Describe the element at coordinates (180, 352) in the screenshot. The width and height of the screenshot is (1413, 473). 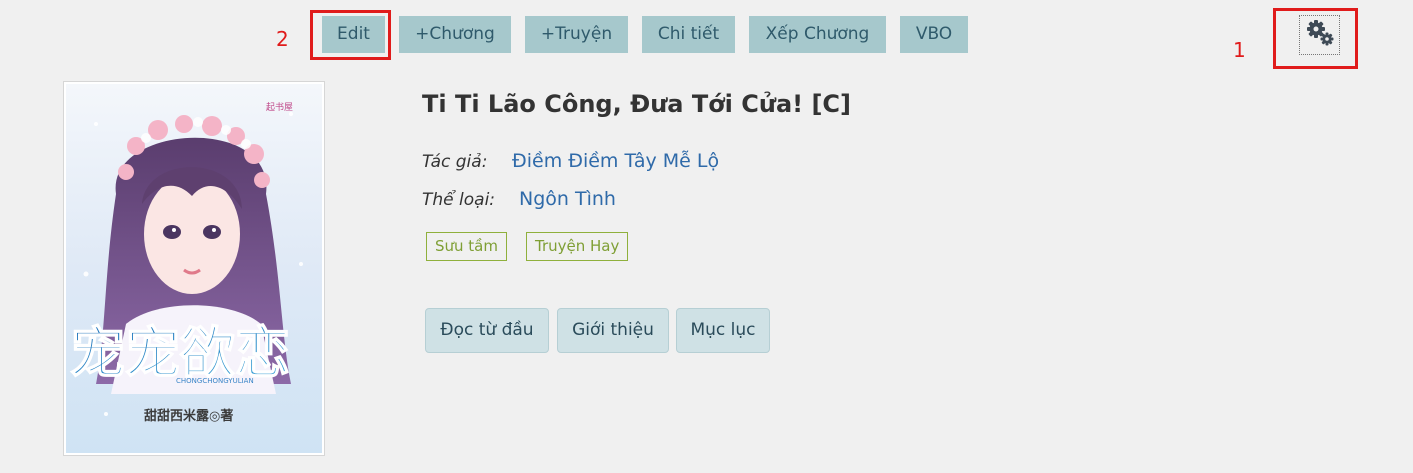
I see `cover-title-art: 宠宠欲恋` at that location.